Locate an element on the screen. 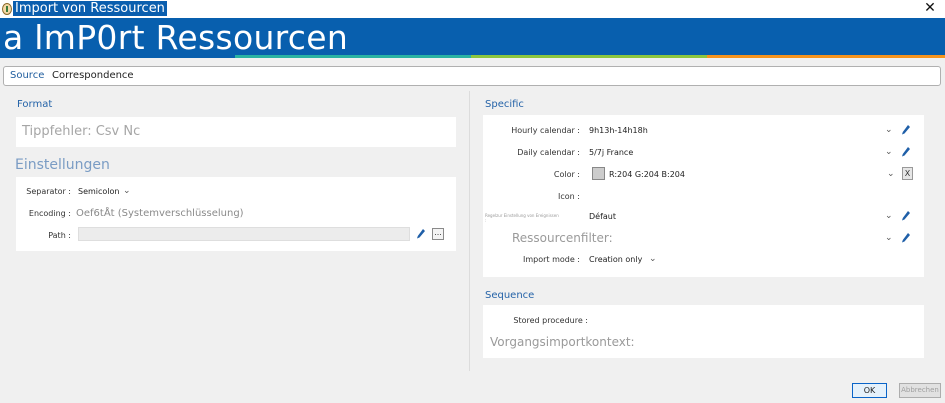 This screenshot has height=403, width=945. banner-stripe-green is located at coordinates (589, 56).